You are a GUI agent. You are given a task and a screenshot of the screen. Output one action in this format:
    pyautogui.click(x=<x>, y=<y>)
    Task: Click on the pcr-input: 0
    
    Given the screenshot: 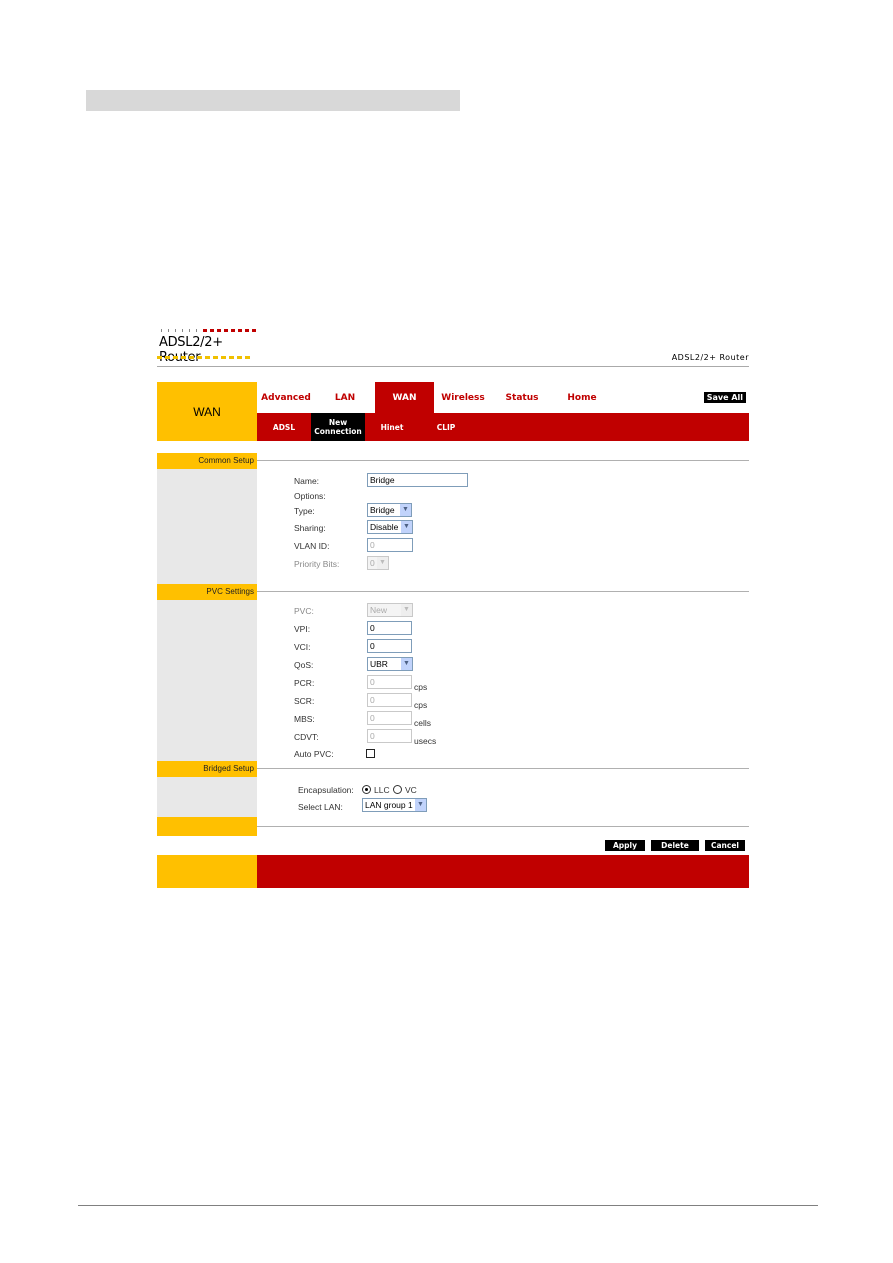 What is the action you would take?
    pyautogui.click(x=389, y=682)
    